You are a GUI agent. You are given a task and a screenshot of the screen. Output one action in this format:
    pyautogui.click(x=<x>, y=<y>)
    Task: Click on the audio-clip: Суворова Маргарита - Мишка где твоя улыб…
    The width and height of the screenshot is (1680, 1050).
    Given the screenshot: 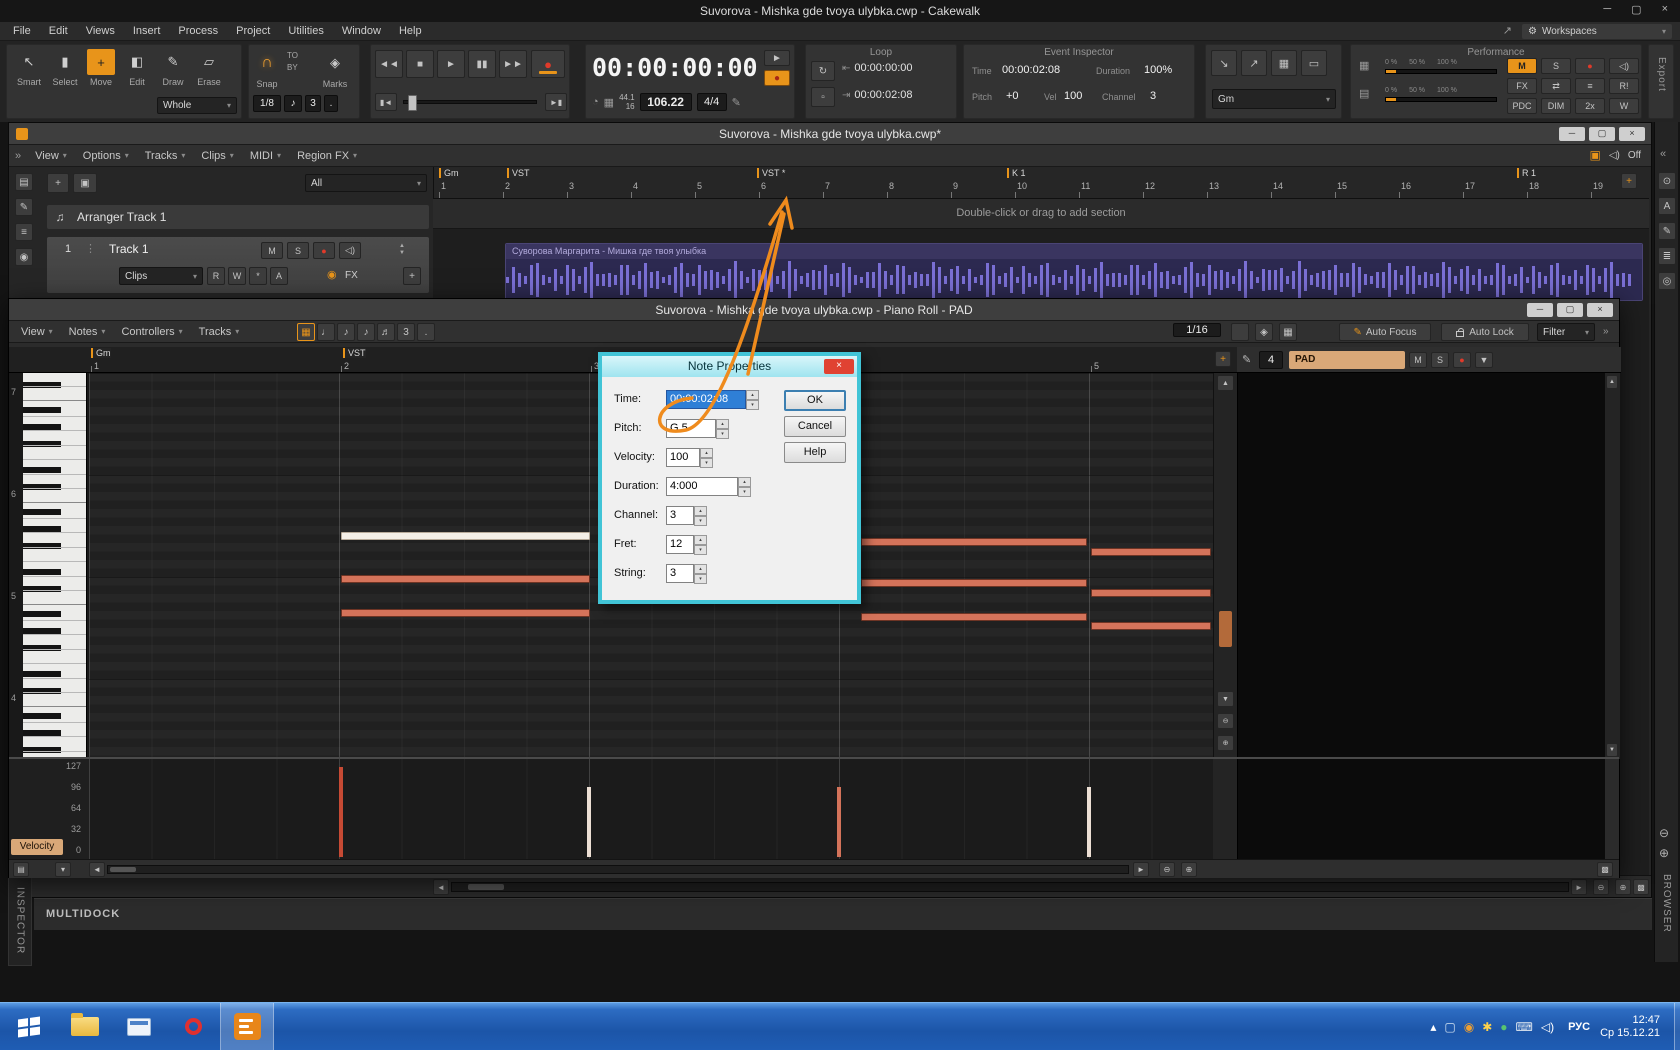 What is the action you would take?
    pyautogui.click(x=1074, y=272)
    